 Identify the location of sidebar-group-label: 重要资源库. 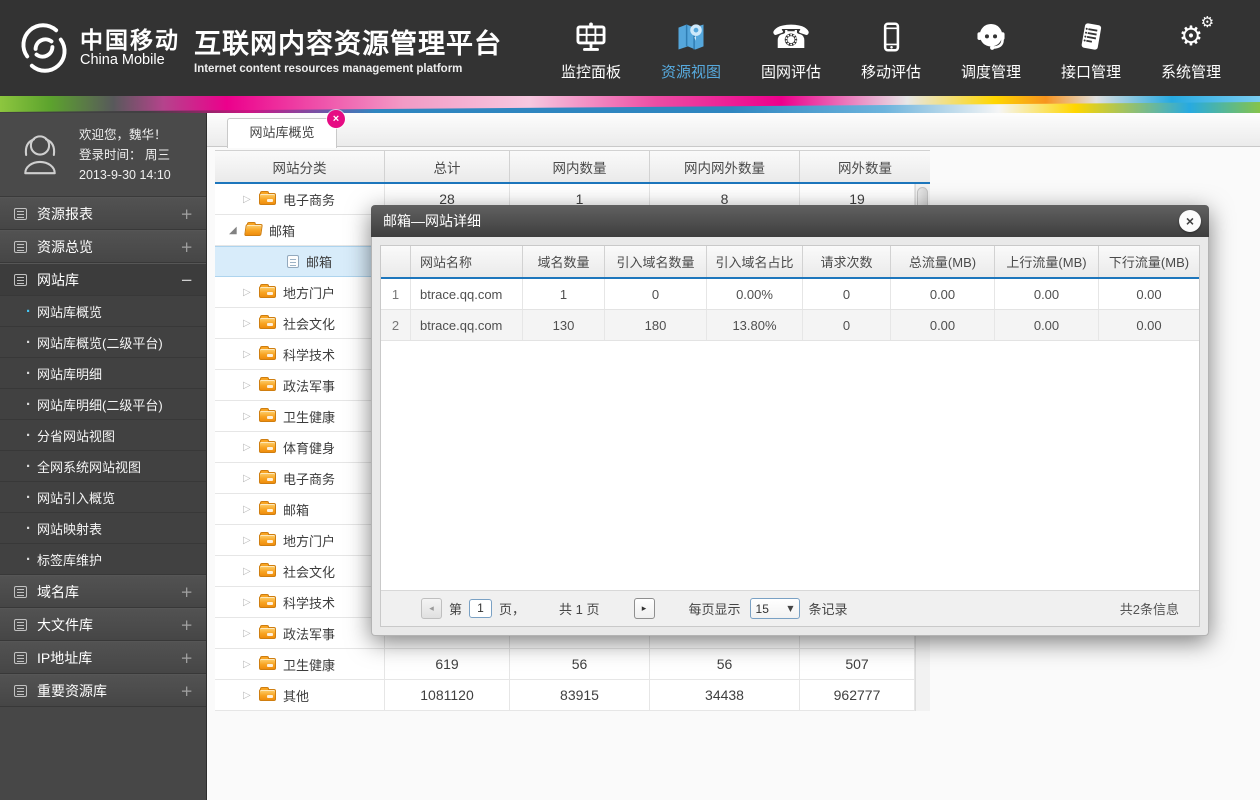
(72, 690).